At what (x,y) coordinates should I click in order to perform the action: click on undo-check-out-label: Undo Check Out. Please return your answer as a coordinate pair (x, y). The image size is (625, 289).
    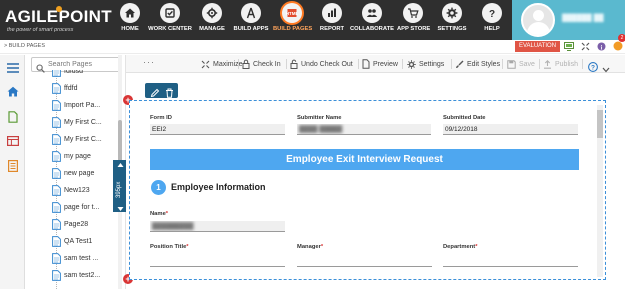
    Looking at the image, I should click on (327, 64).